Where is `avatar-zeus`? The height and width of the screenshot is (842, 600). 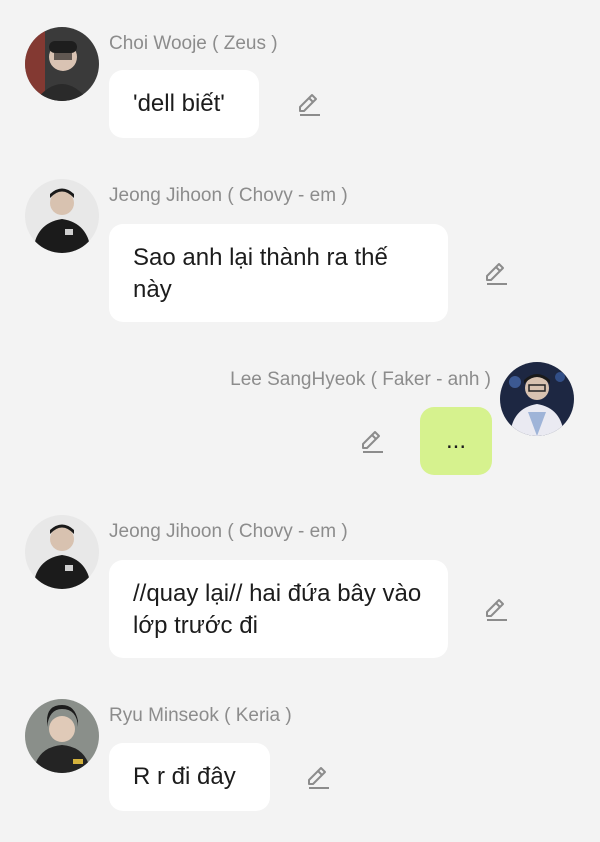 avatar-zeus is located at coordinates (62, 64).